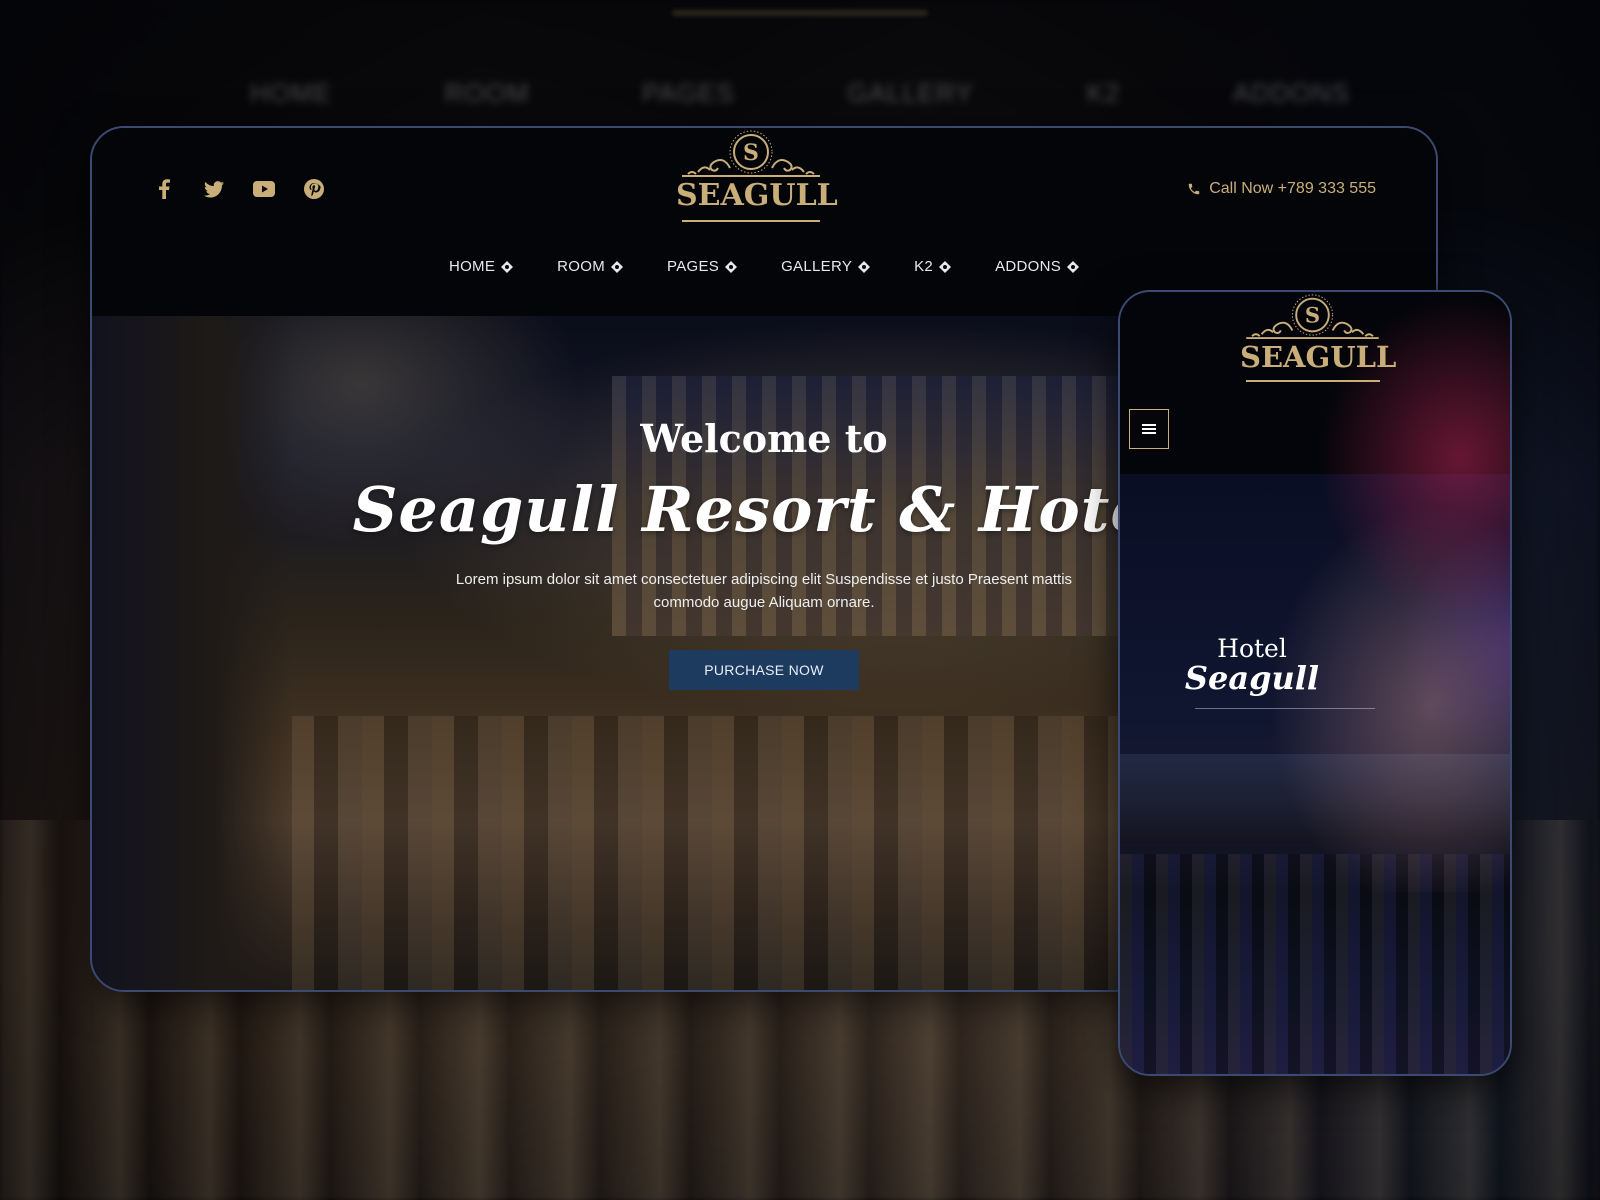 The image size is (1600, 1200). I want to click on nav-item-room: ROOM, so click(590, 266).